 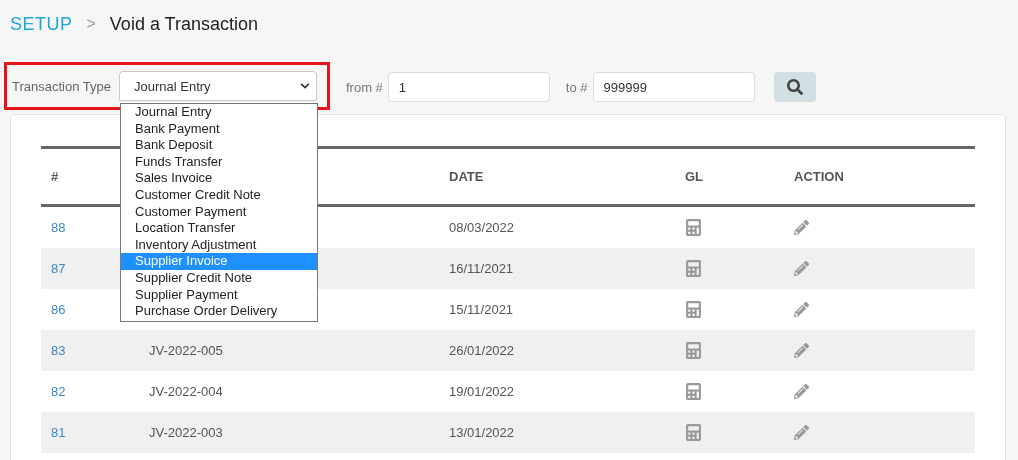 I want to click on search-icon, so click(x=794, y=87).